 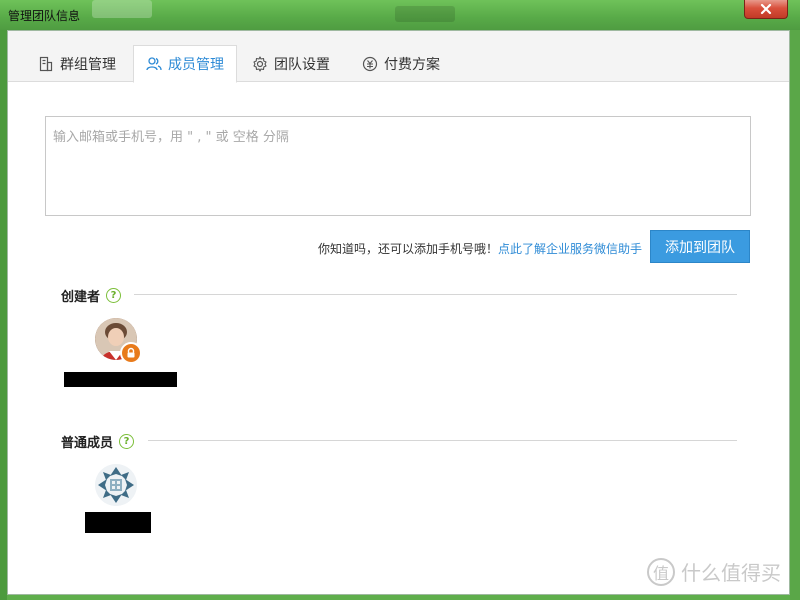 I want to click on tab-member-management: 成员管理, so click(x=185, y=64).